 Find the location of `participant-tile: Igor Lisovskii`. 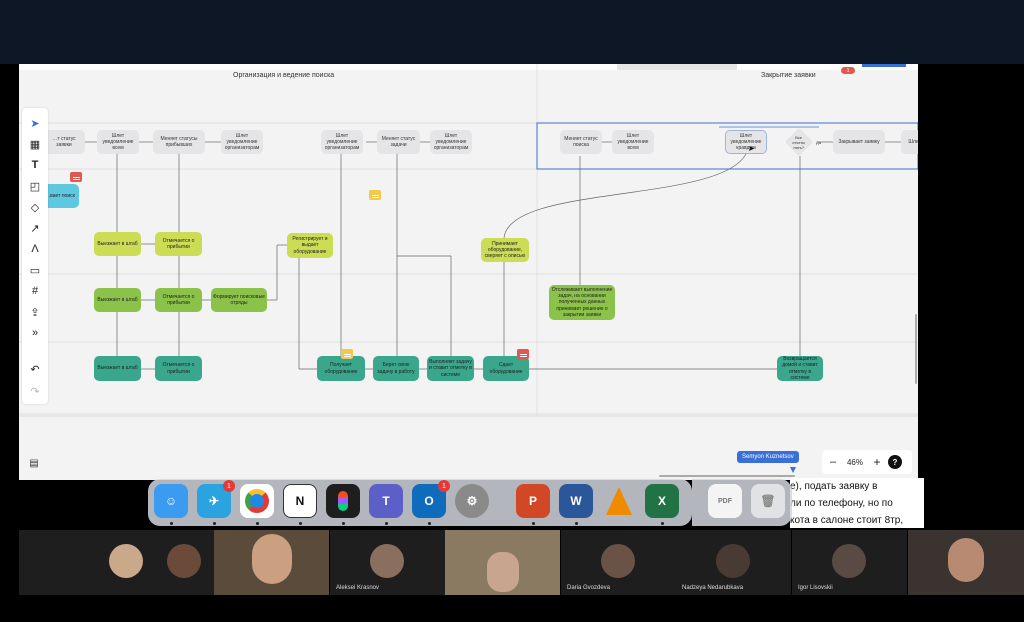

participant-tile: Igor Lisovskii is located at coordinates (849, 562).